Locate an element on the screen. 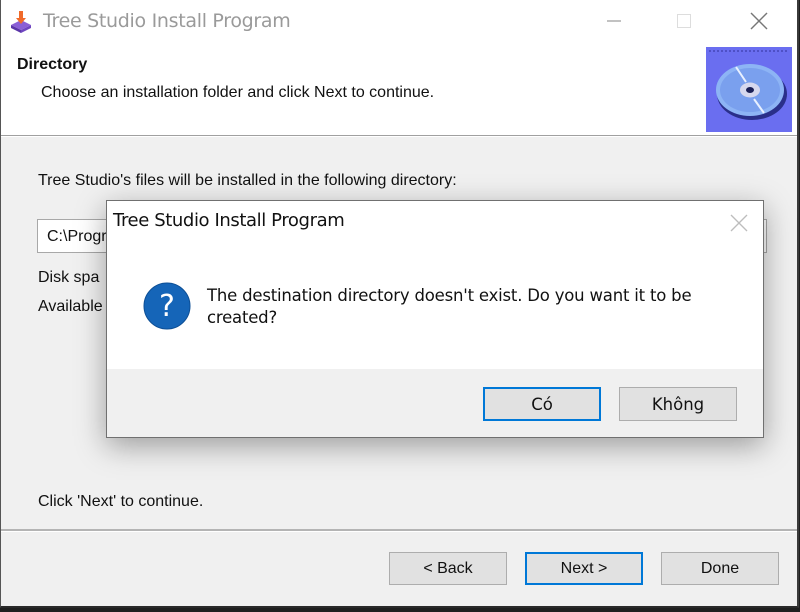 This screenshot has width=800, height=612. cd-disc-icon is located at coordinates (749, 89).